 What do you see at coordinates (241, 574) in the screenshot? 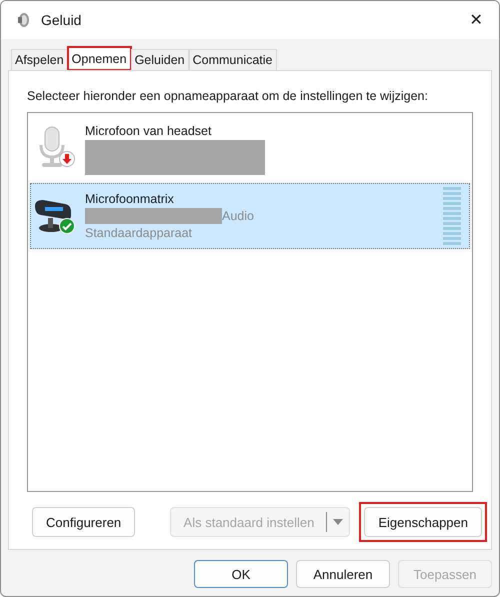
I see `dialog-button: OK` at bounding box center [241, 574].